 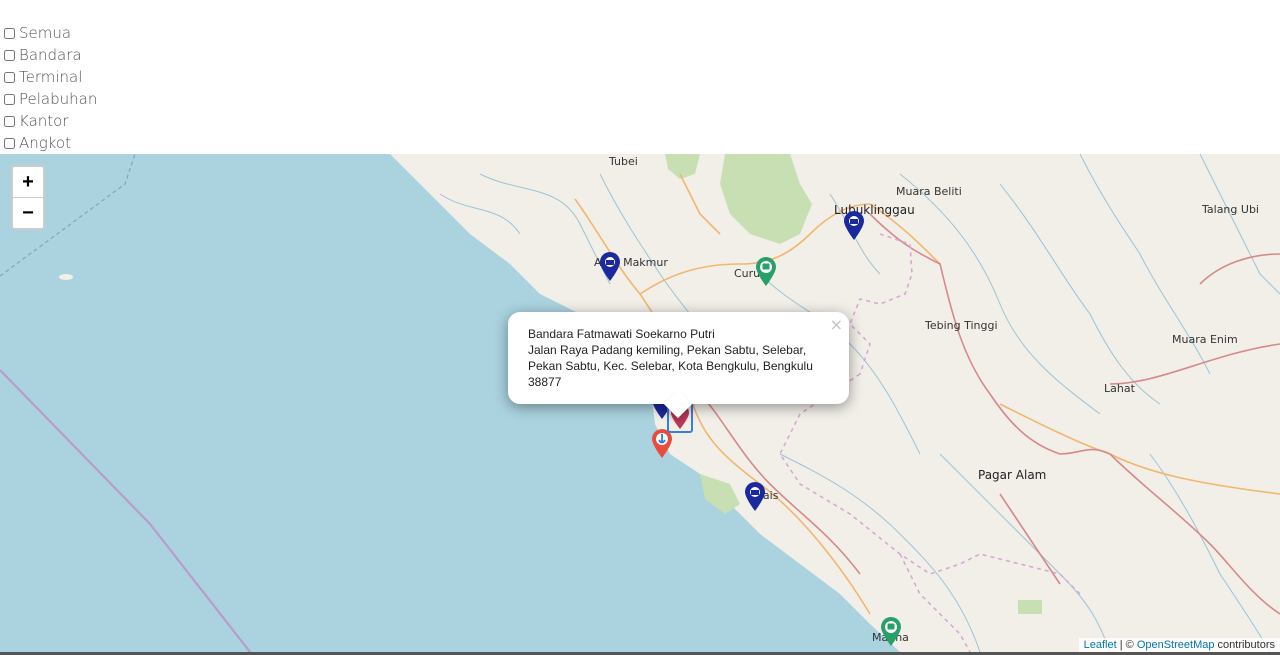 I want to click on filter-bandara: Bandara, so click(x=100, y=55).